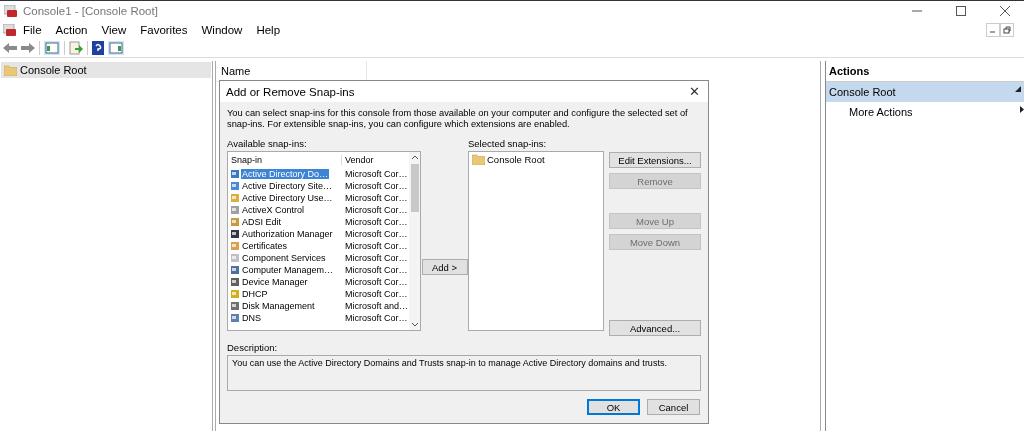 Image resolution: width=1024 pixels, height=431 pixels. What do you see at coordinates (694, 91) in the screenshot?
I see `close-button: ✕` at bounding box center [694, 91].